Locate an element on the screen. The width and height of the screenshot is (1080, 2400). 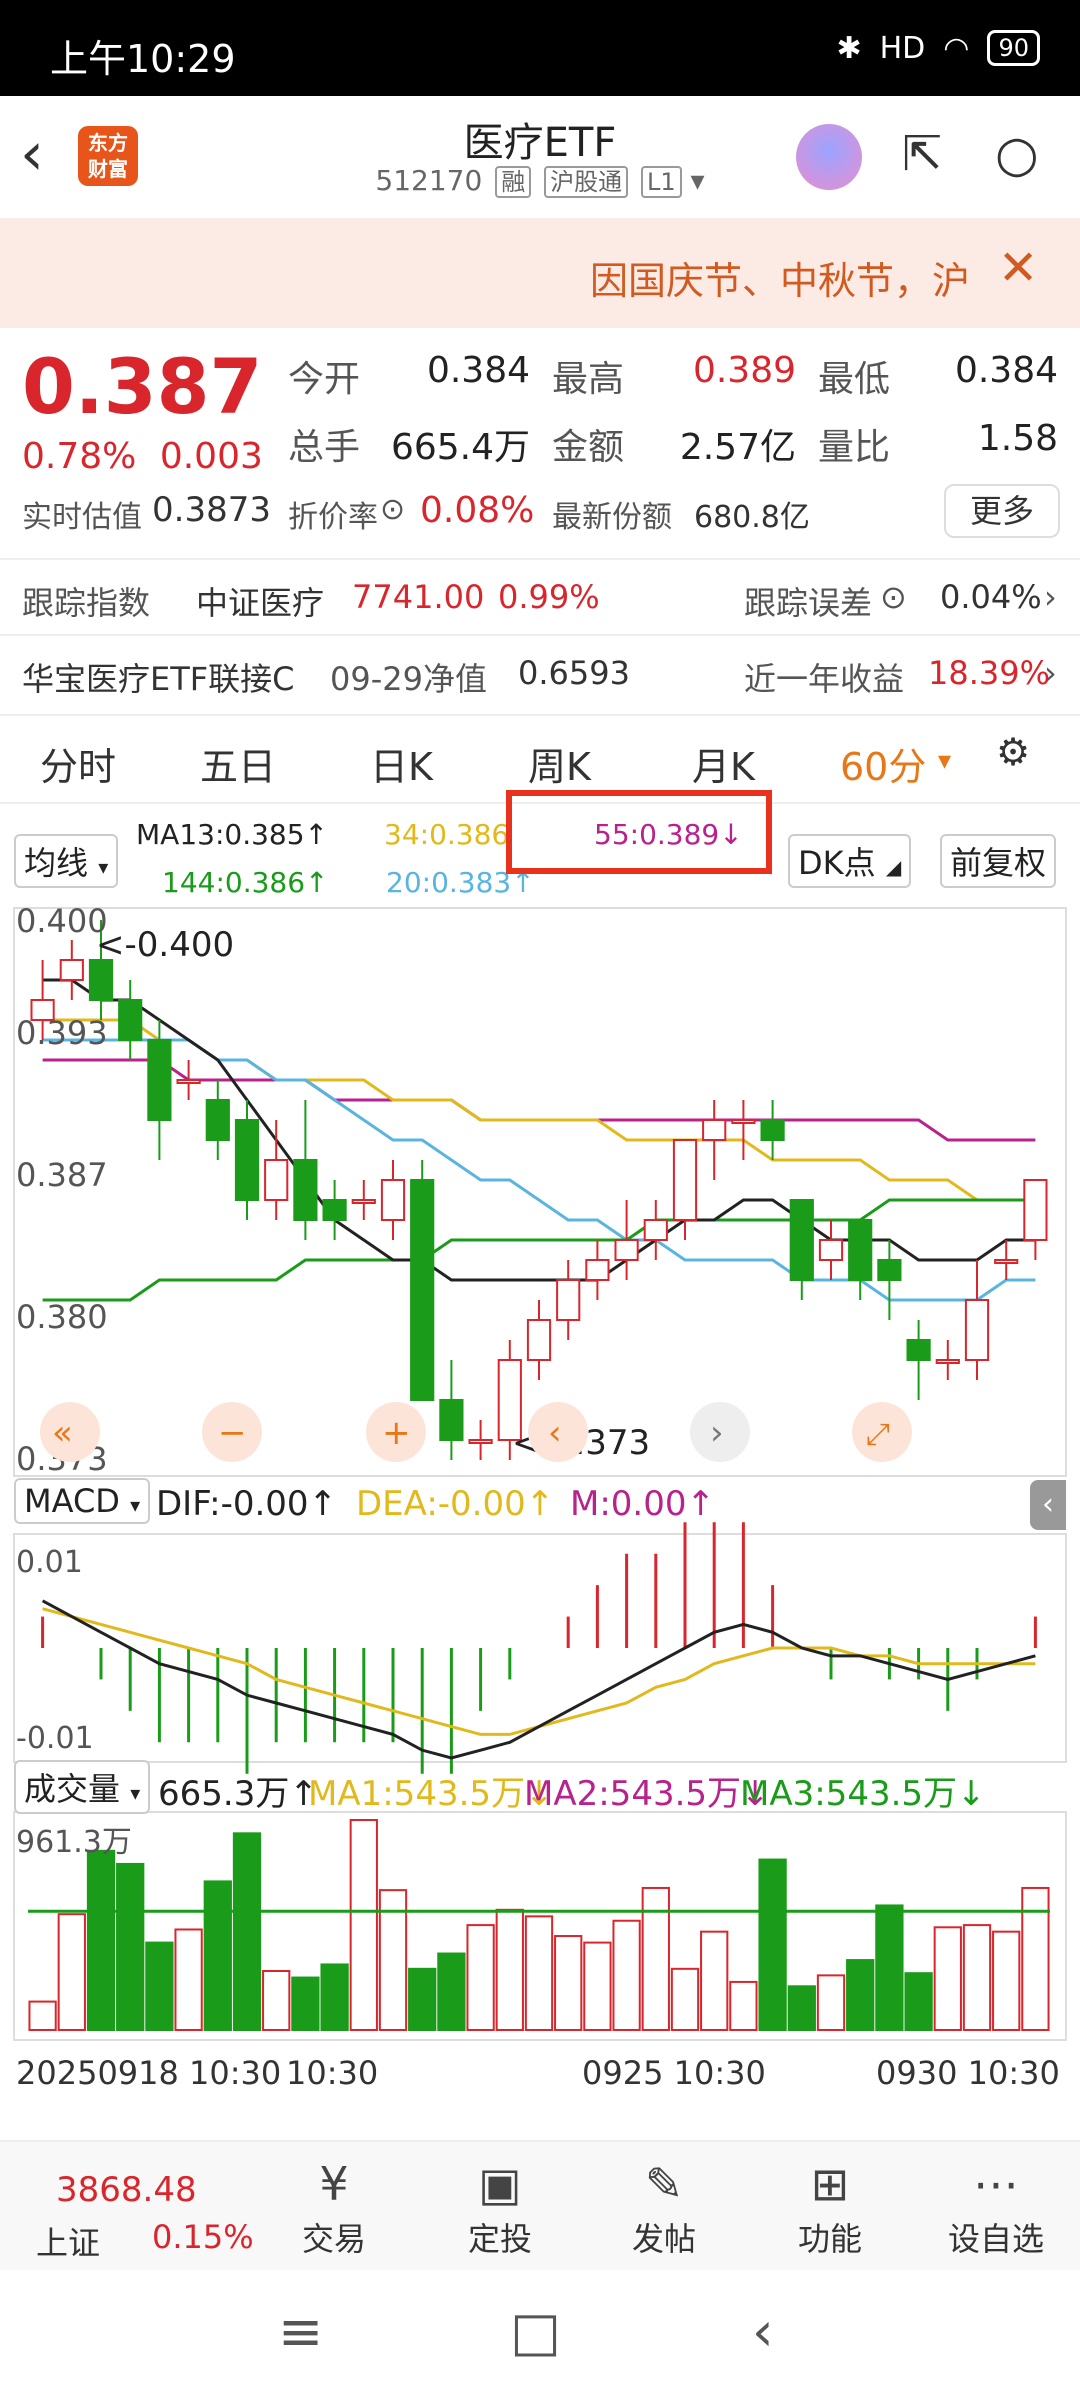
connect-tag: 沪股通 is located at coordinates (586, 182).